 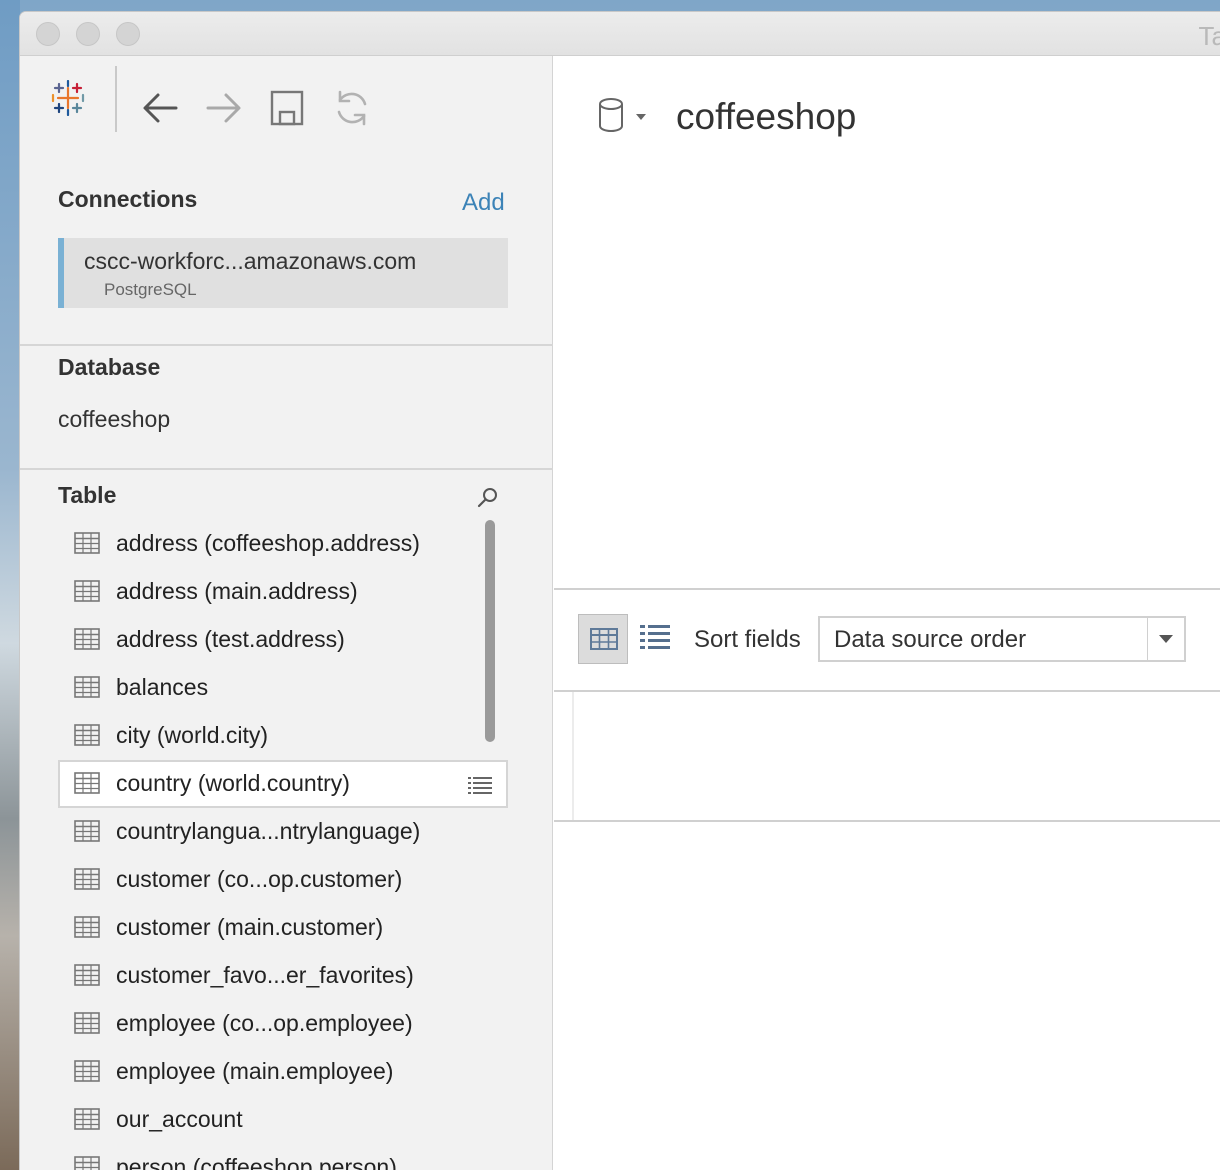 I want to click on add-connection-link: Add, so click(x=483, y=203).